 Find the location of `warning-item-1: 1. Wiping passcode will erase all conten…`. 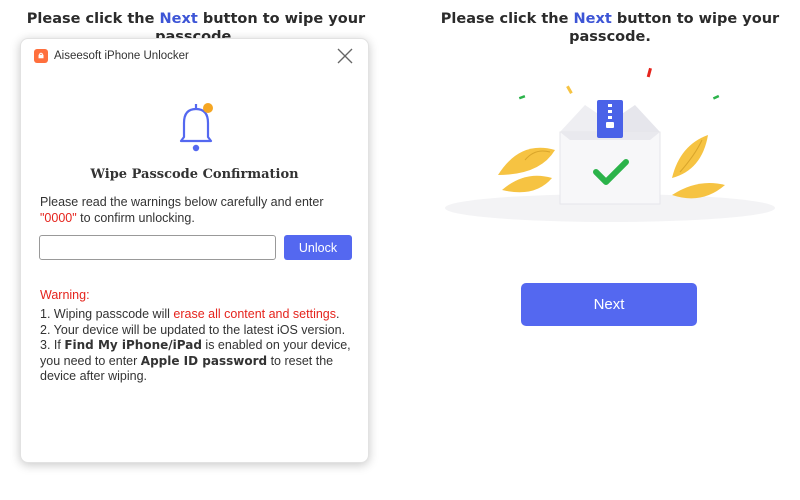

warning-item-1: 1. Wiping passcode will erase all conten… is located at coordinates (190, 314).